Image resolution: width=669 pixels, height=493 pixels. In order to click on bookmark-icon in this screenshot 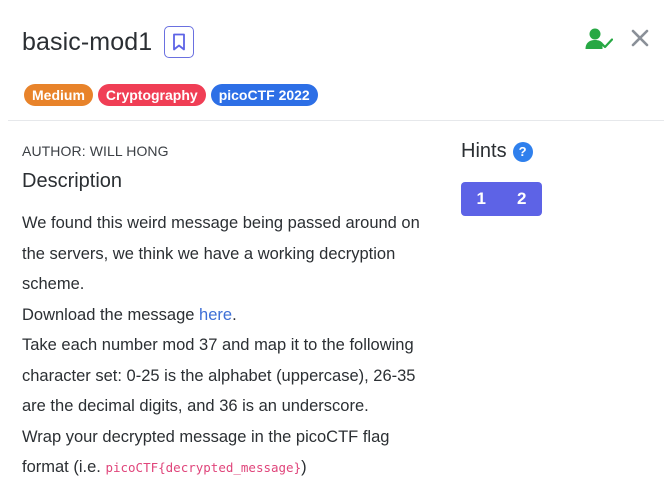, I will do `click(179, 42)`.